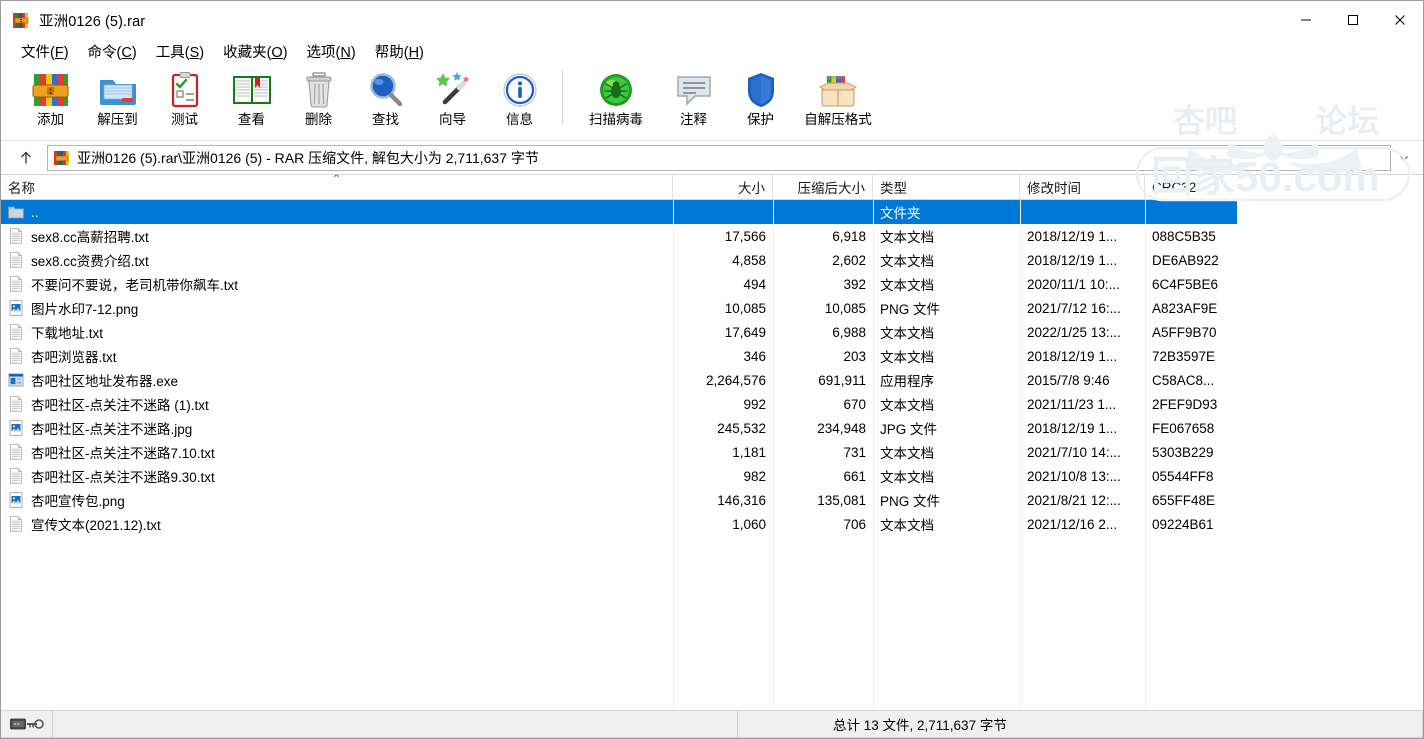  What do you see at coordinates (184, 100) in the screenshot?
I see `toolbar-test-button: 测试` at bounding box center [184, 100].